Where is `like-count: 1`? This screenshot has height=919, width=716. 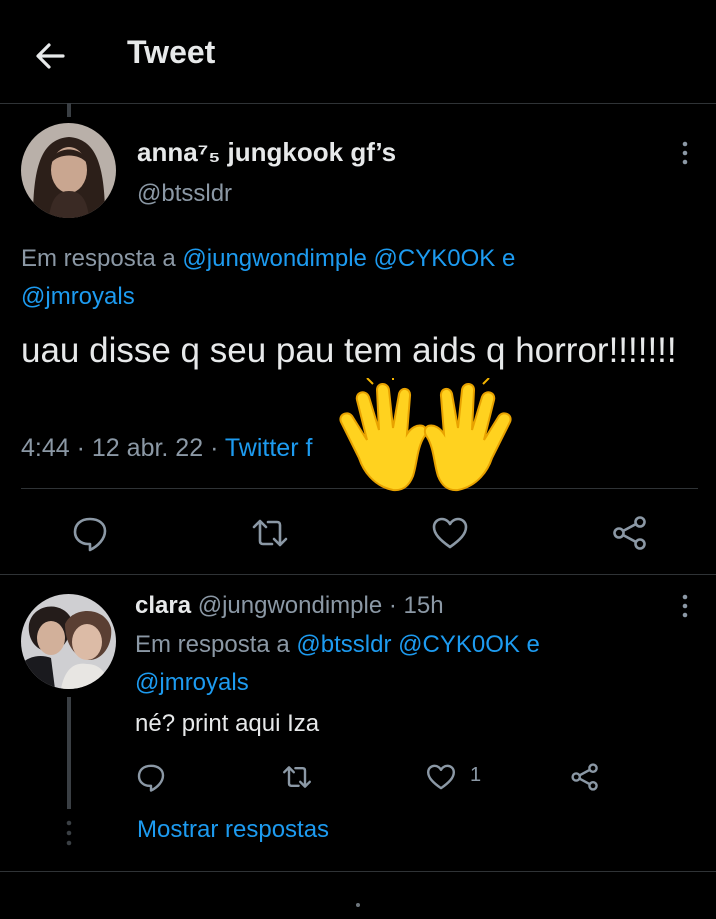
like-count: 1 is located at coordinates (476, 775).